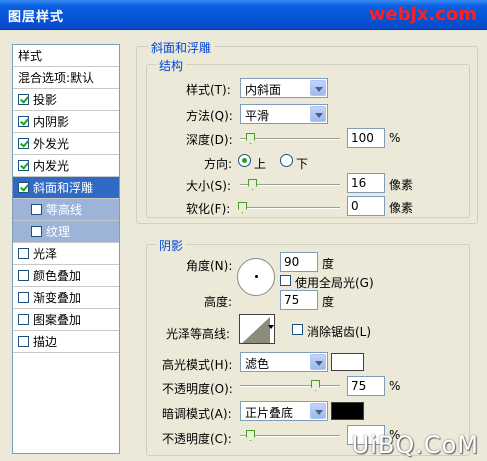 This screenshot has height=461, width=487. What do you see at coordinates (66, 100) in the screenshot?
I see `style-item: 投影` at bounding box center [66, 100].